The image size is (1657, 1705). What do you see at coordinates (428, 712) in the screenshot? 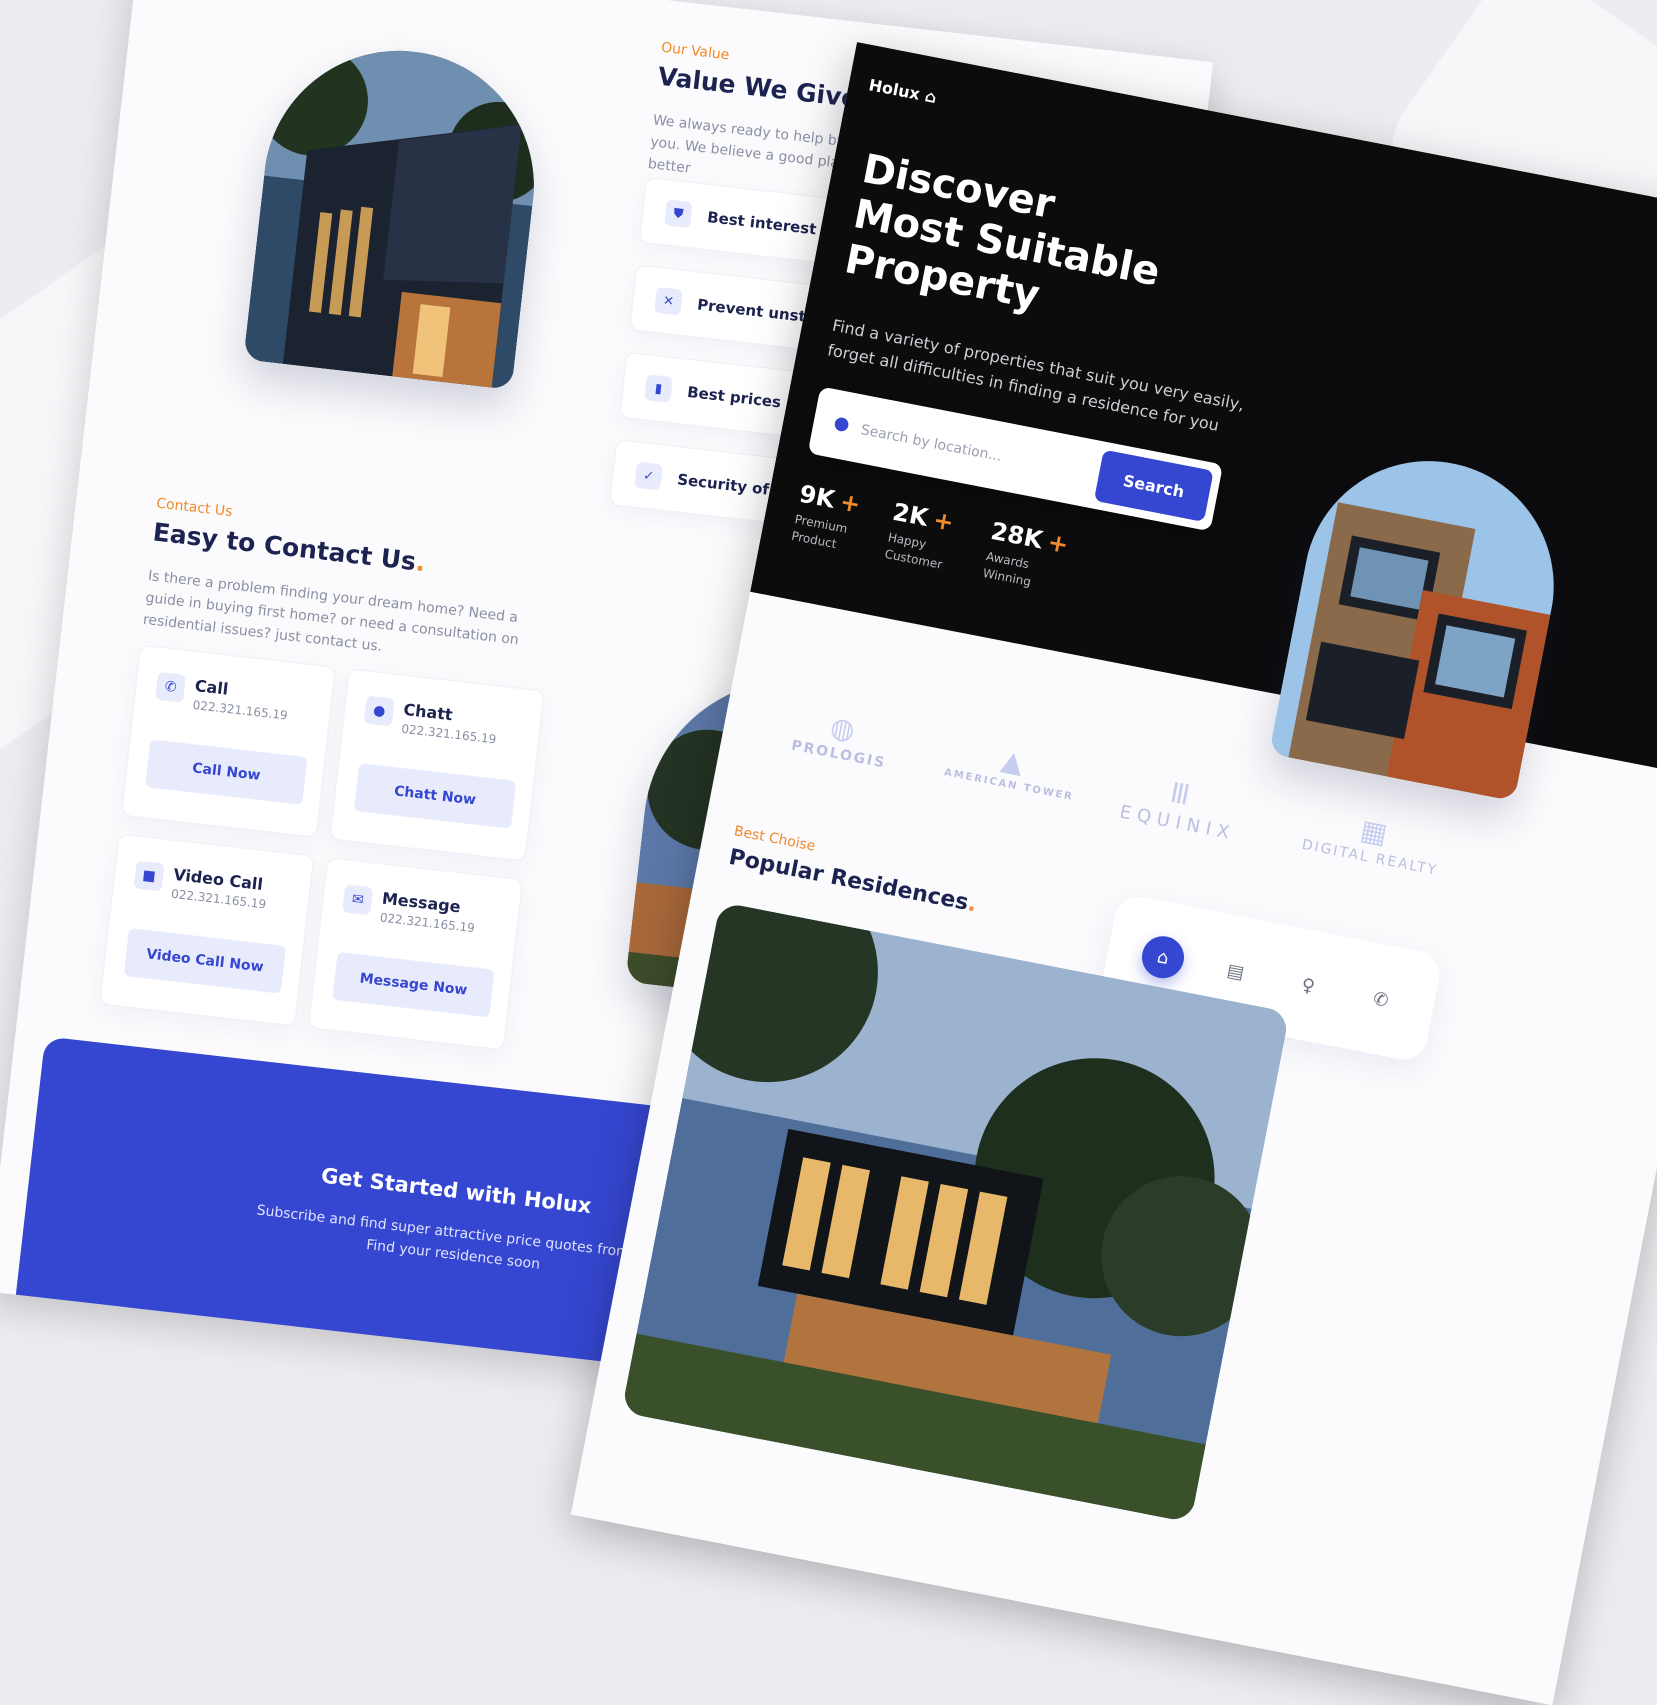
I see `contact-card-title: Chatt` at bounding box center [428, 712].